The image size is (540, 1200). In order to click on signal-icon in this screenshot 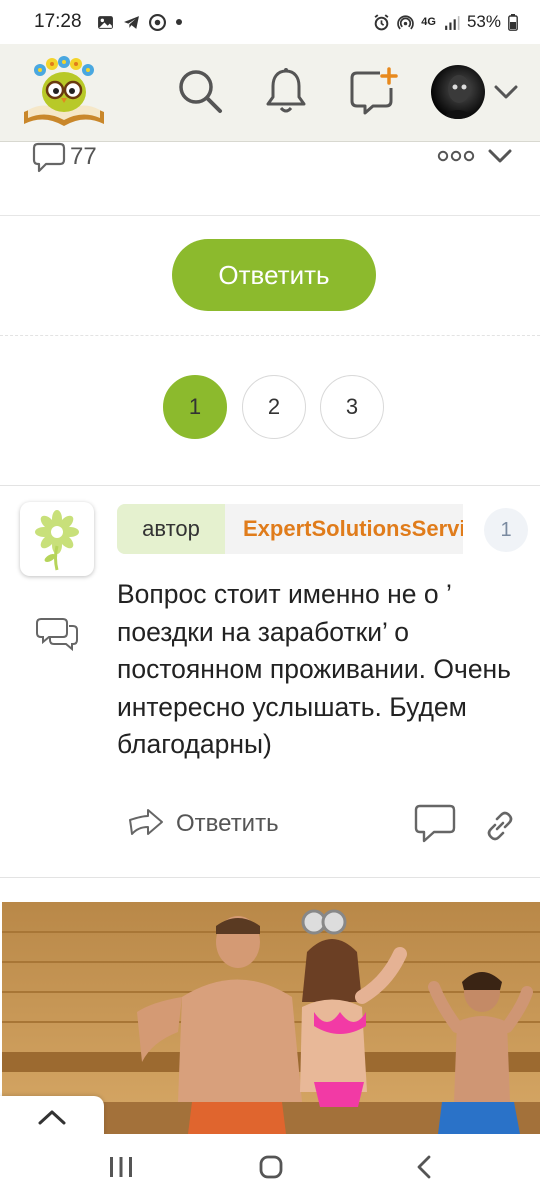, I will do `click(452, 22)`.